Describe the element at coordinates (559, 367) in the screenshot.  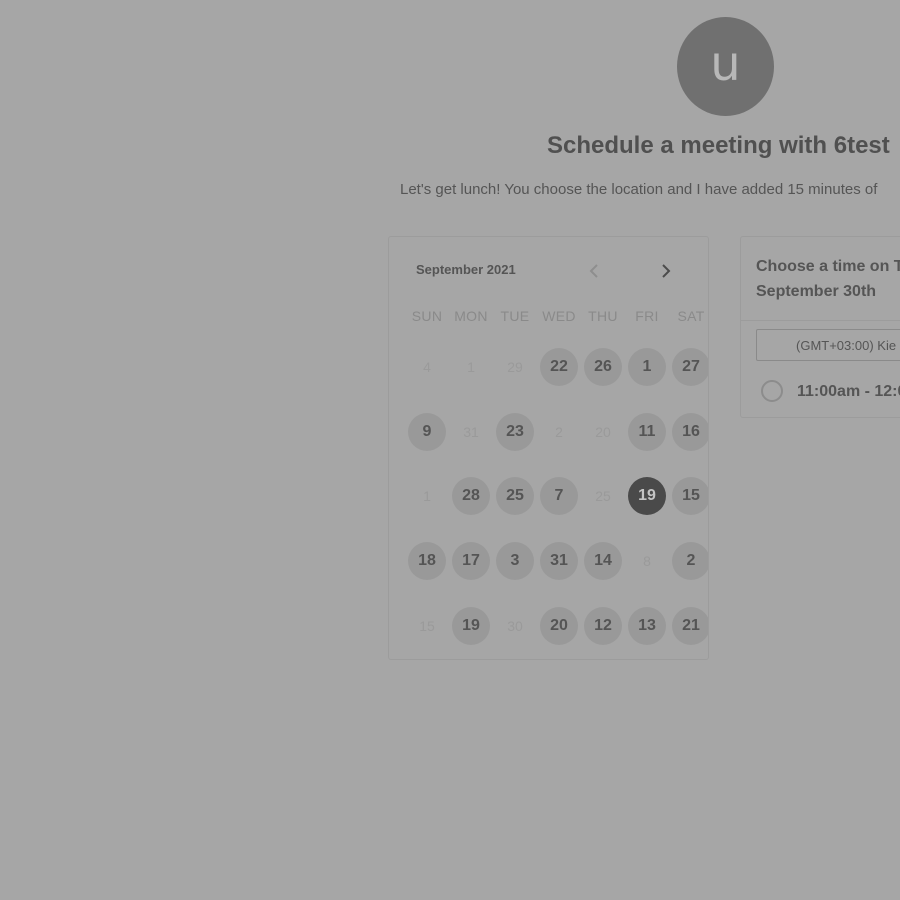
I see `calendar-day: 22` at that location.